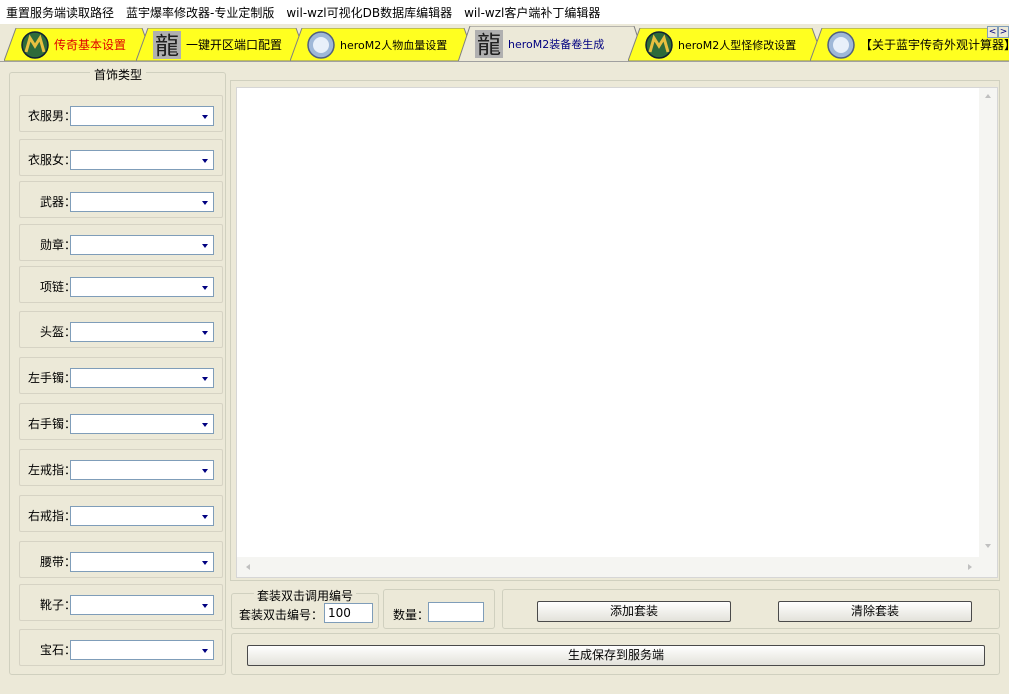 This screenshot has width=1009, height=694. I want to click on field-row-left-bracelet: 左手镯：, so click(121, 375).